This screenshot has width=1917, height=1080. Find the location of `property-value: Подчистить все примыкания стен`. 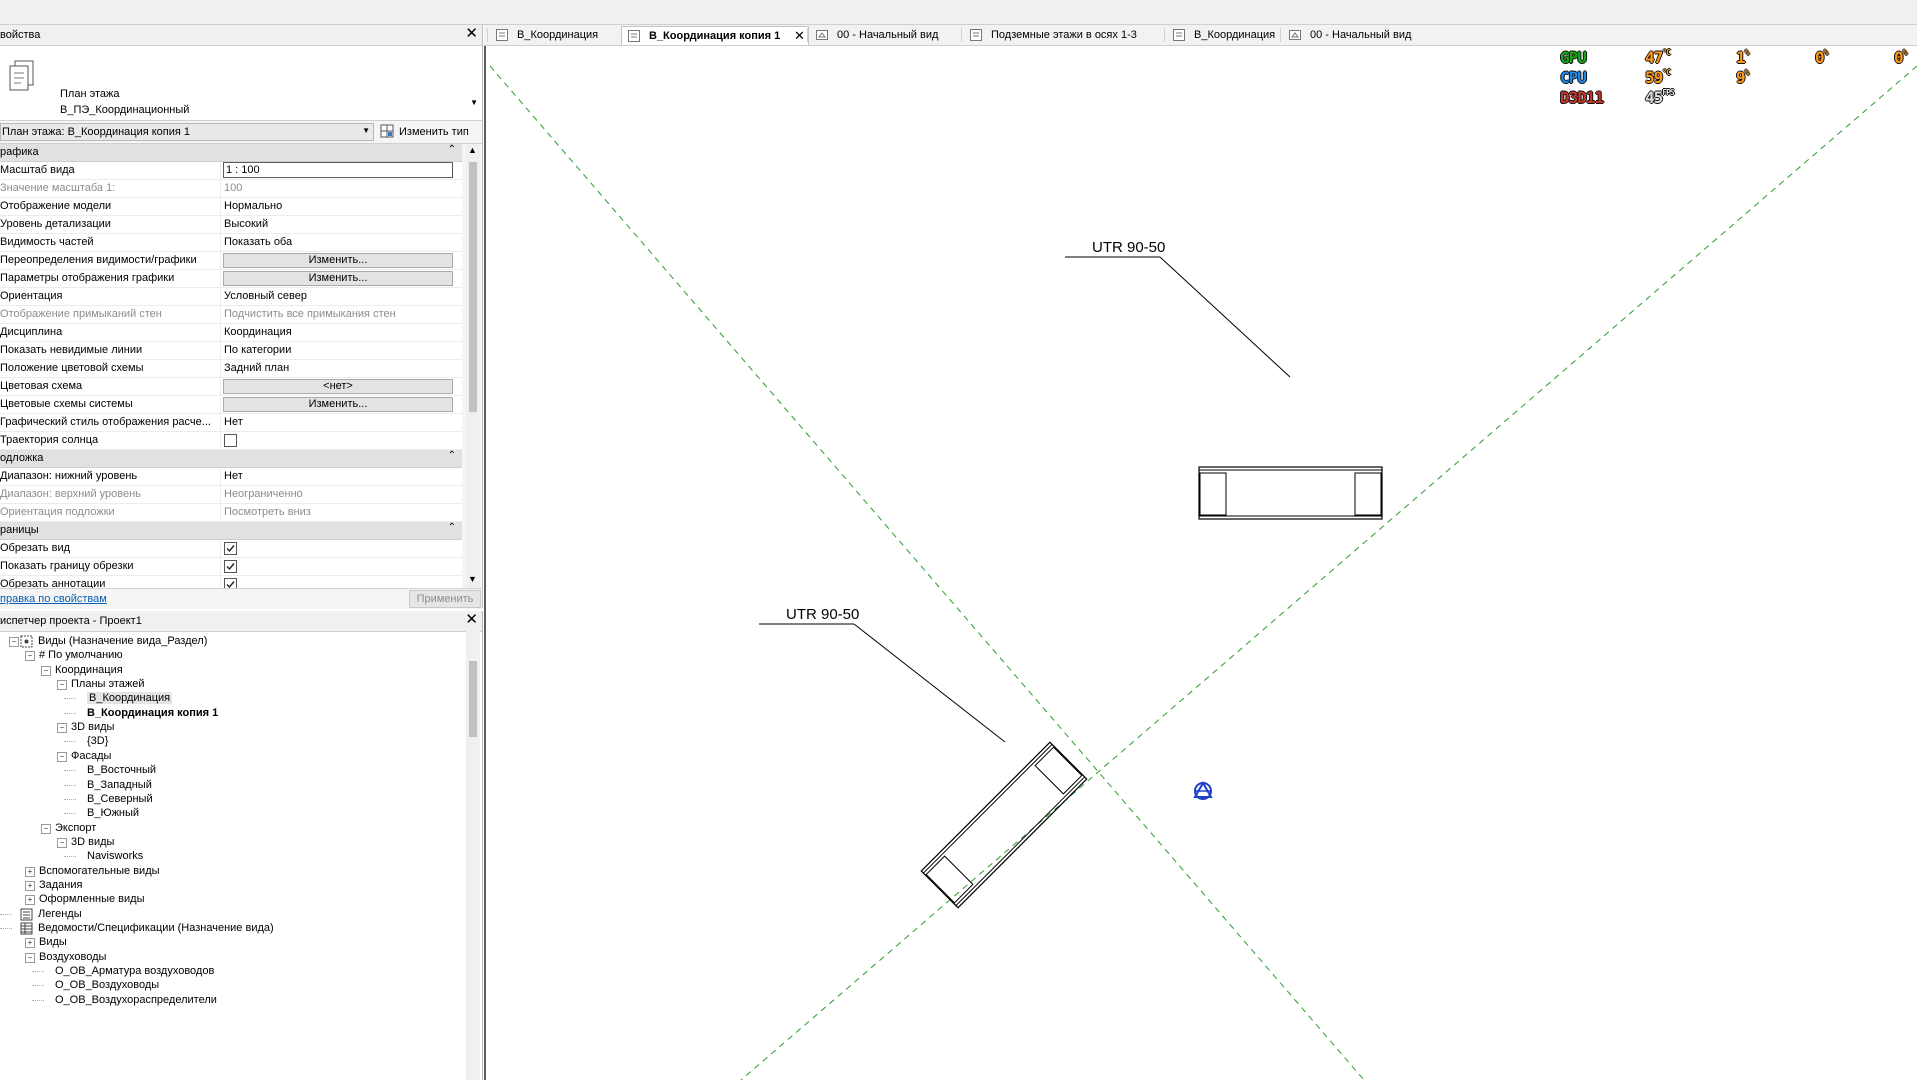

property-value: Подчистить все примыкания стен is located at coordinates (310, 314).